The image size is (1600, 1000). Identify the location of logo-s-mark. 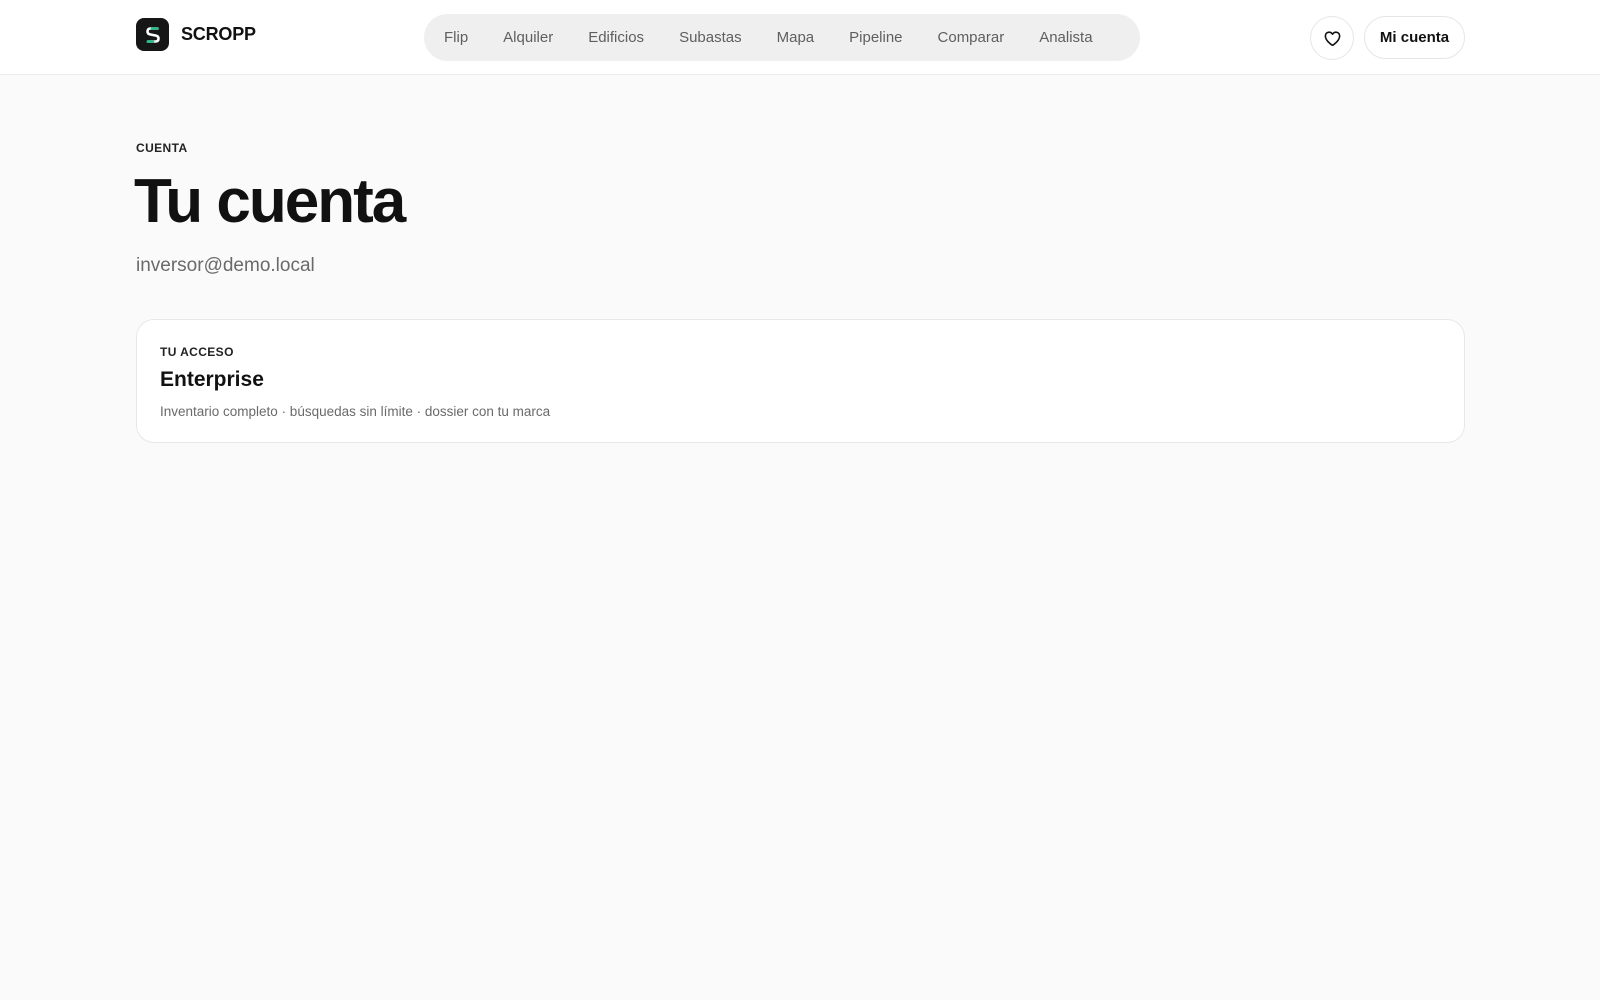
(152, 34).